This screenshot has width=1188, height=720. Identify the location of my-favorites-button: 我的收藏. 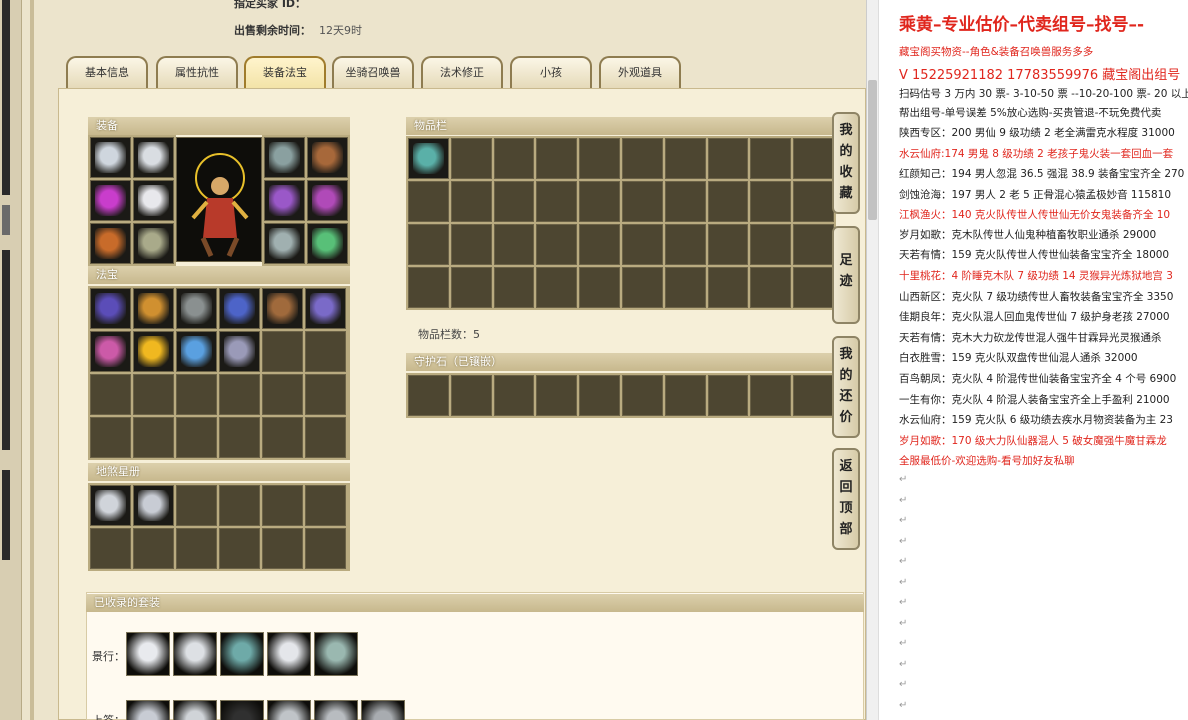
(846, 163).